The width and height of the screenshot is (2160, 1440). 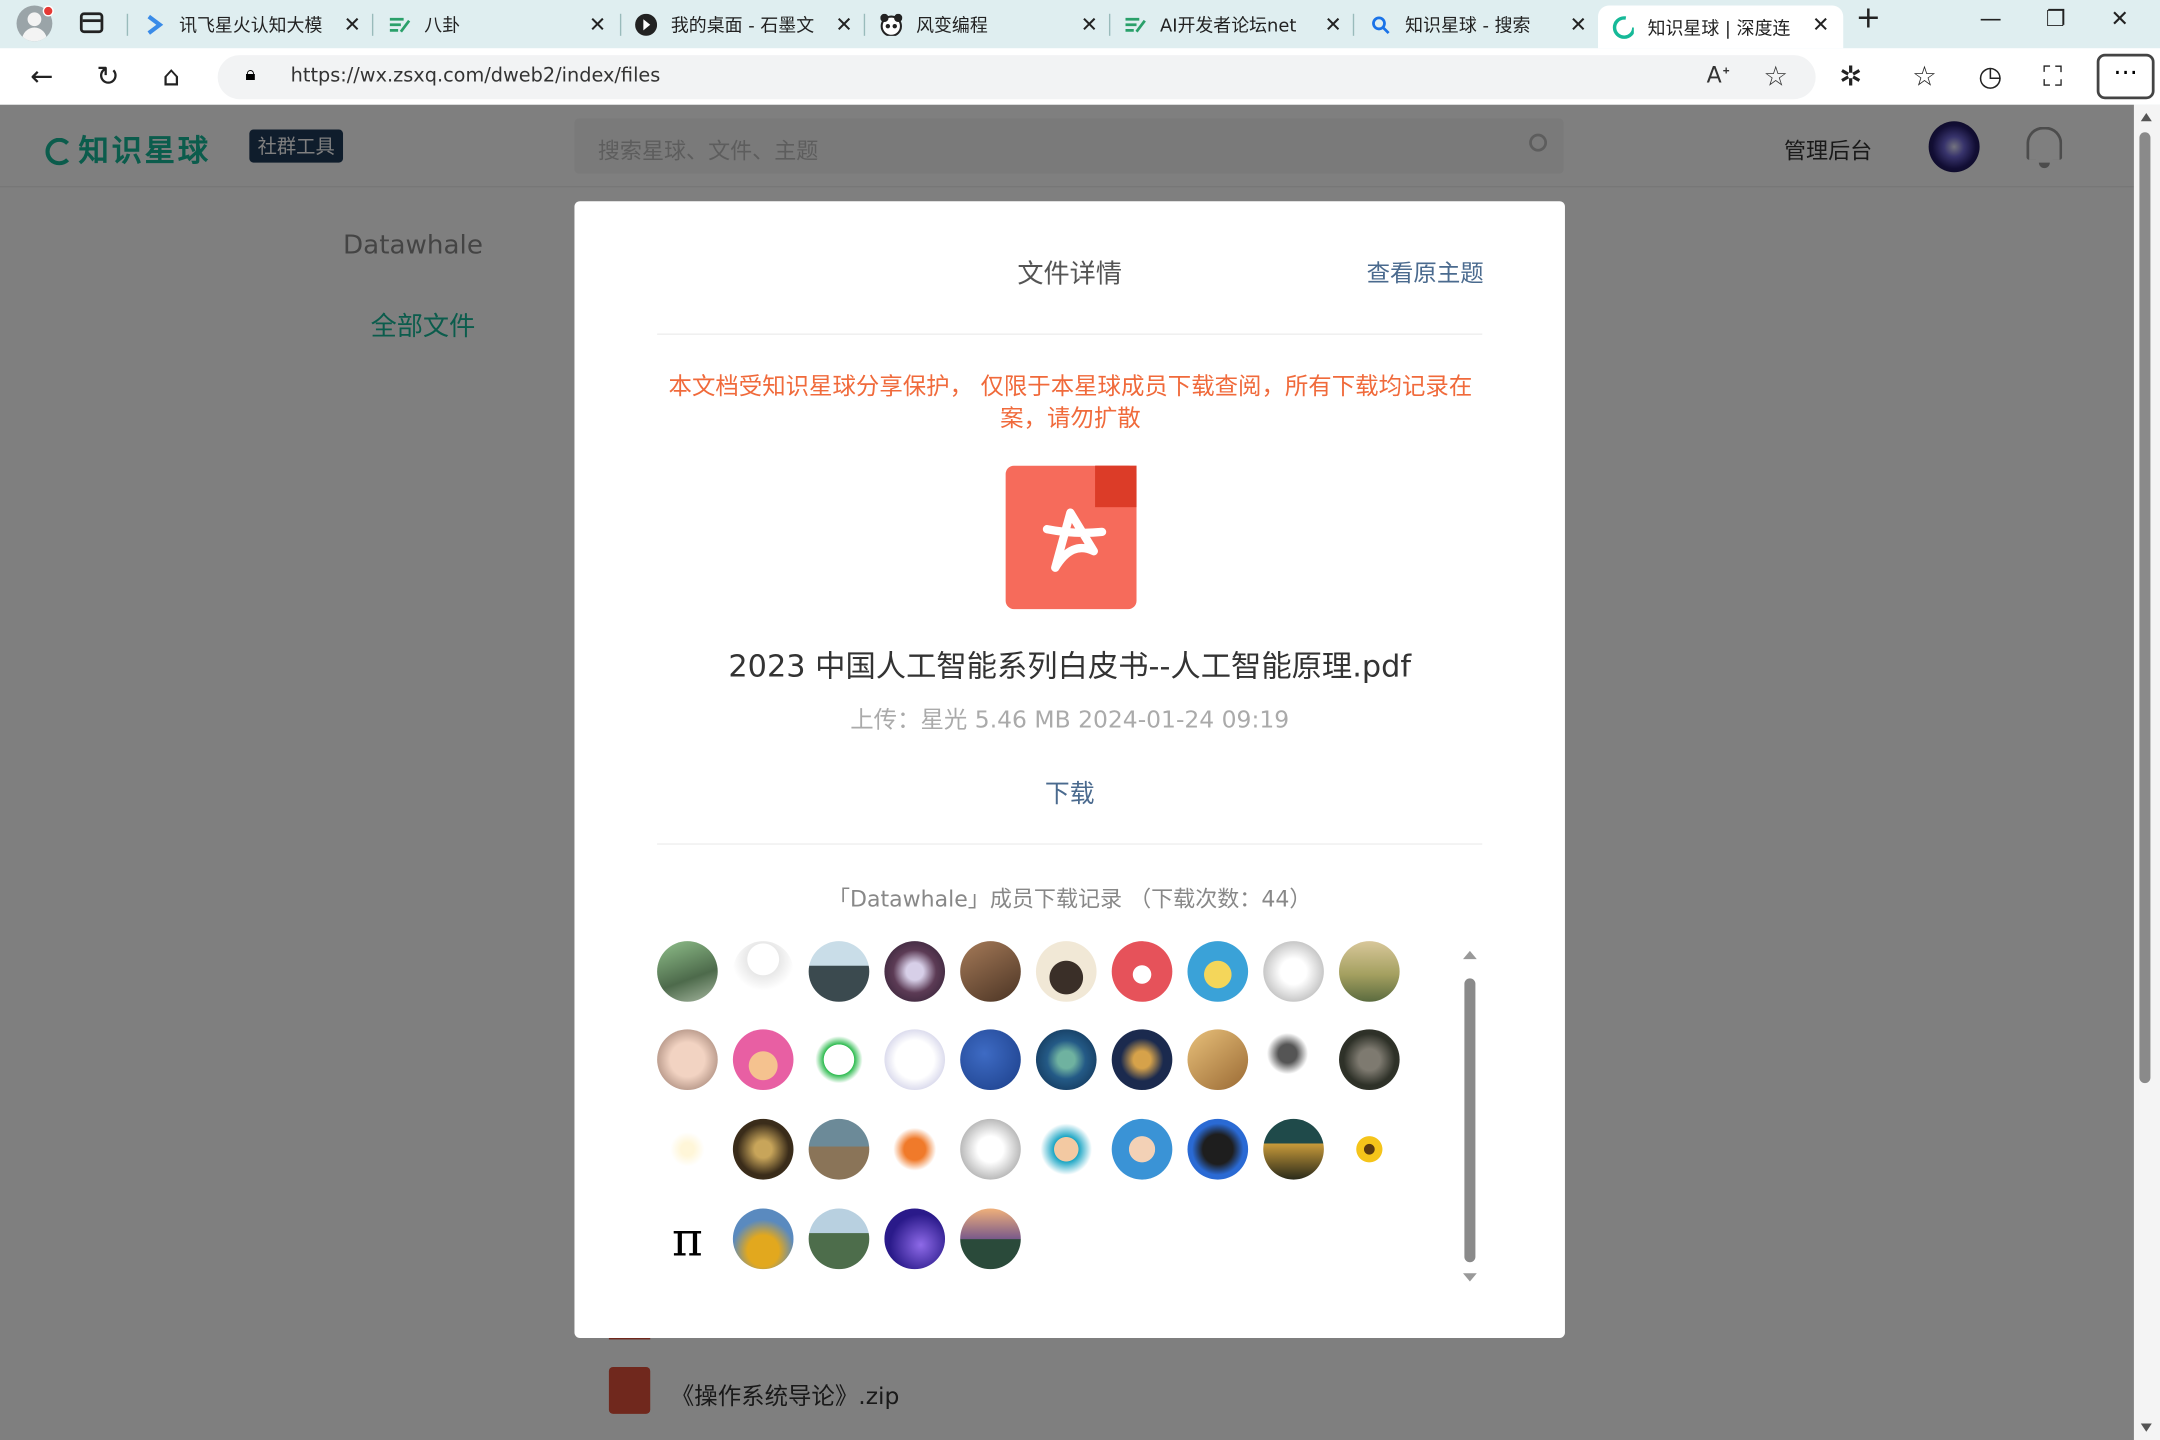 What do you see at coordinates (41, 75) in the screenshot?
I see `back-icon: ←` at bounding box center [41, 75].